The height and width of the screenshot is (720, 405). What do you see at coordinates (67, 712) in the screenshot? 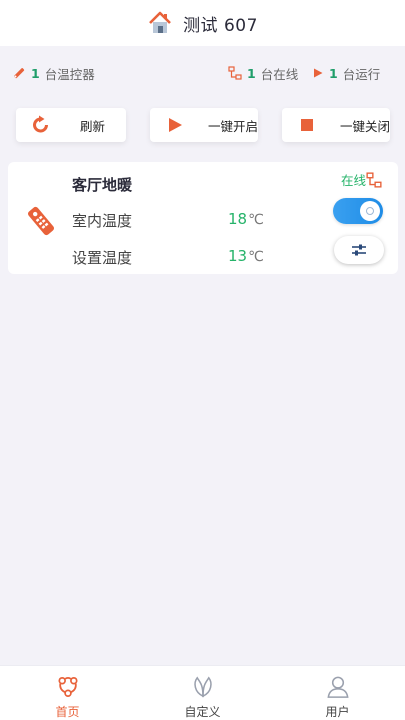
I see `tab-home-label: 首页` at bounding box center [67, 712].